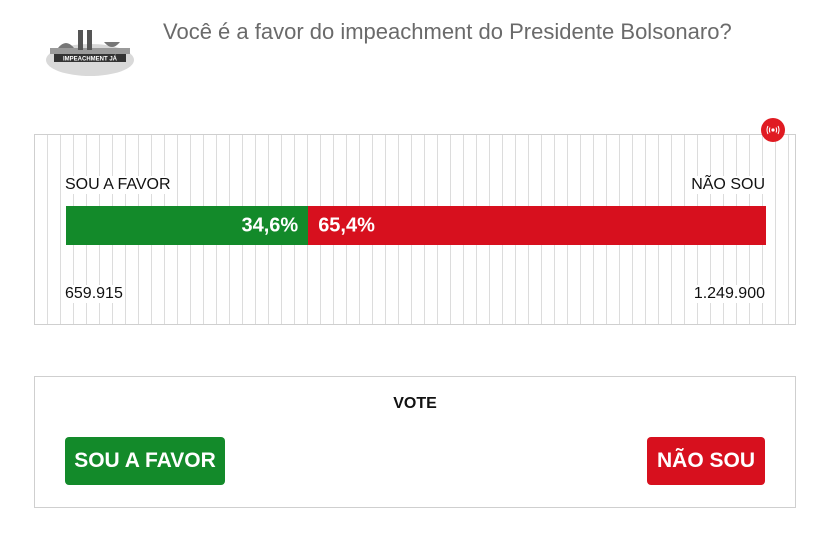 The height and width of the screenshot is (533, 828). I want to click on logo-text: IMPEACHMENT JÁ, so click(90, 59).